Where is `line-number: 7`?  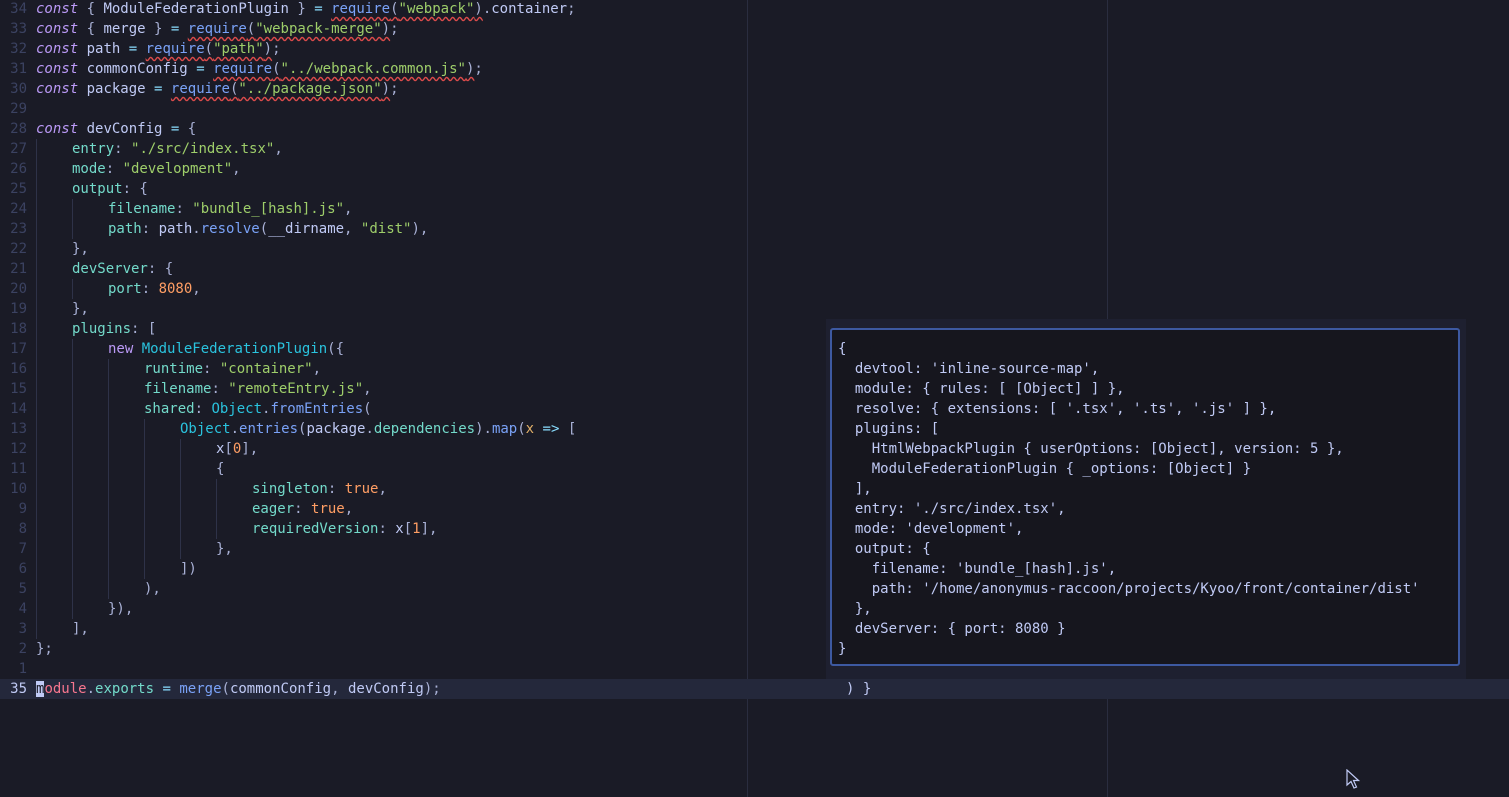 line-number: 7 is located at coordinates (22, 549).